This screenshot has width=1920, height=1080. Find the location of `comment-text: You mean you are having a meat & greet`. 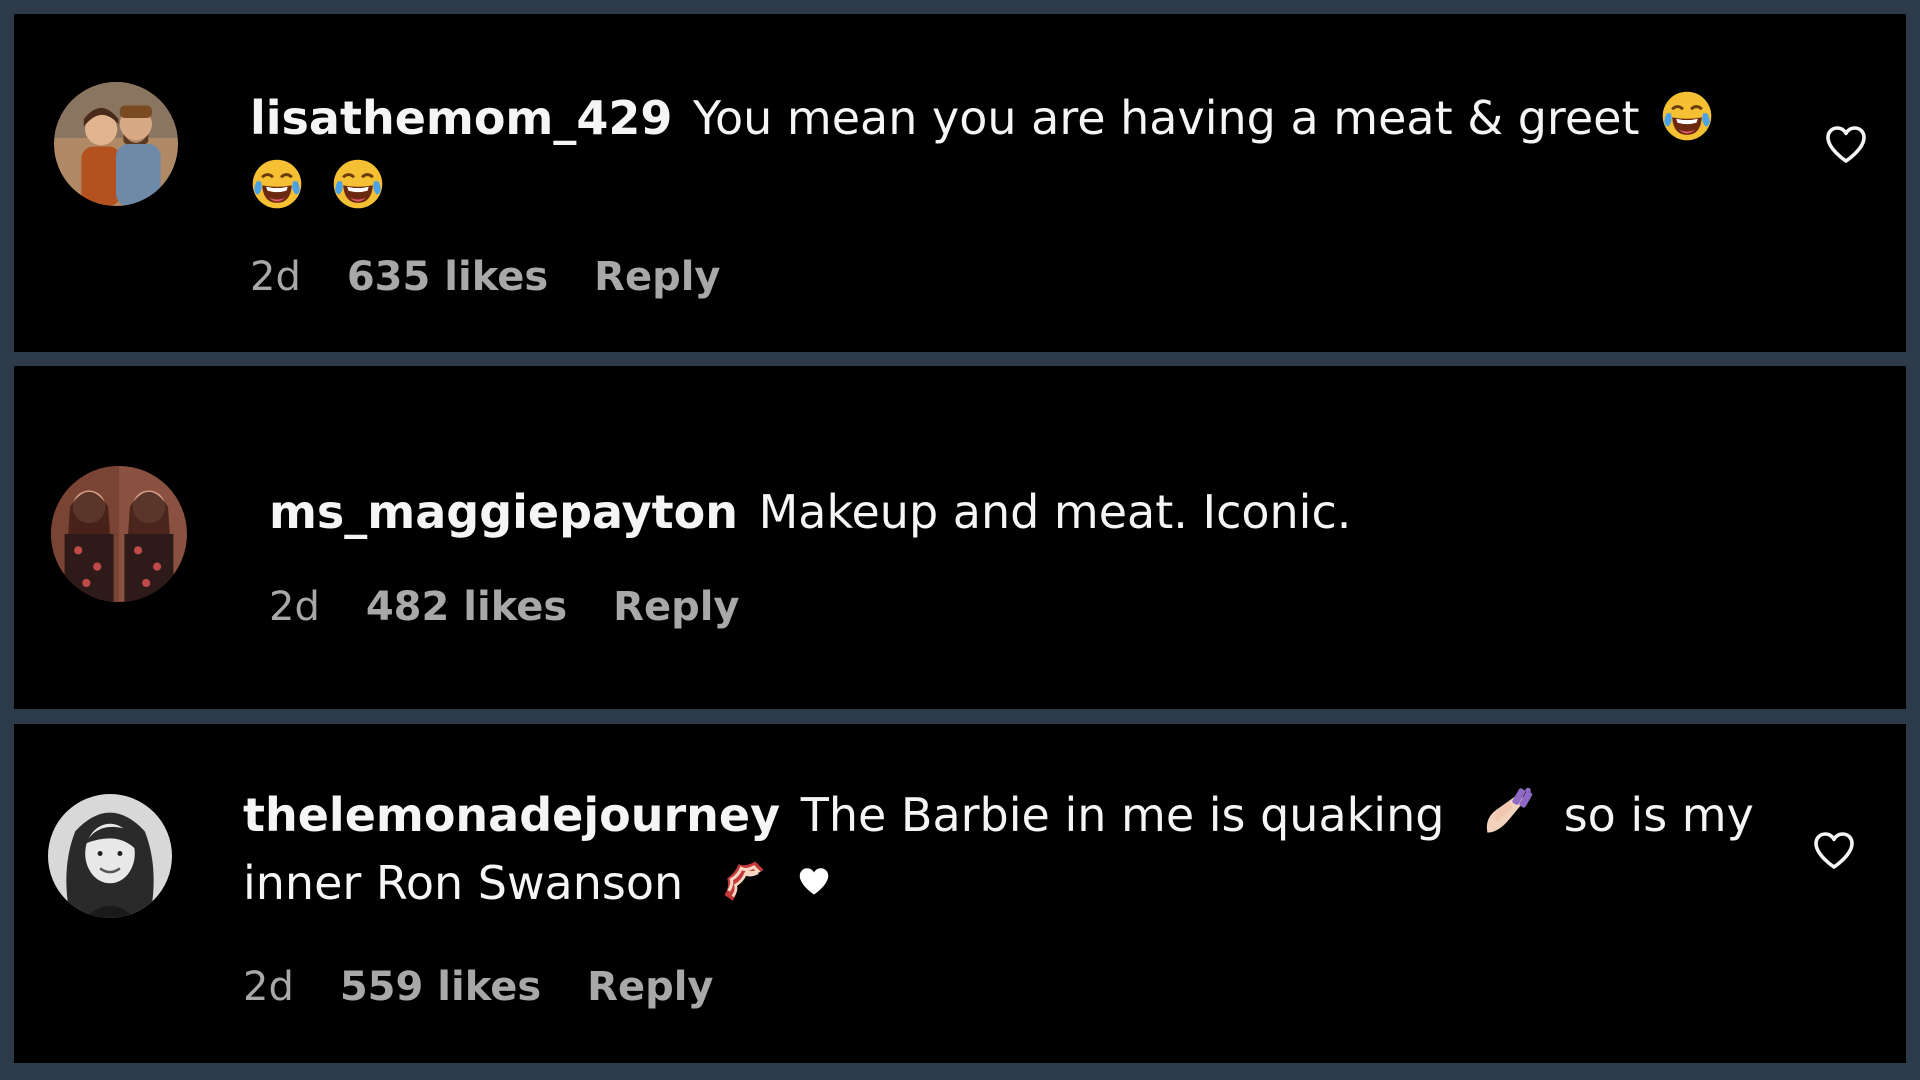

comment-text: You mean you are having a meat & greet is located at coordinates (1166, 118).